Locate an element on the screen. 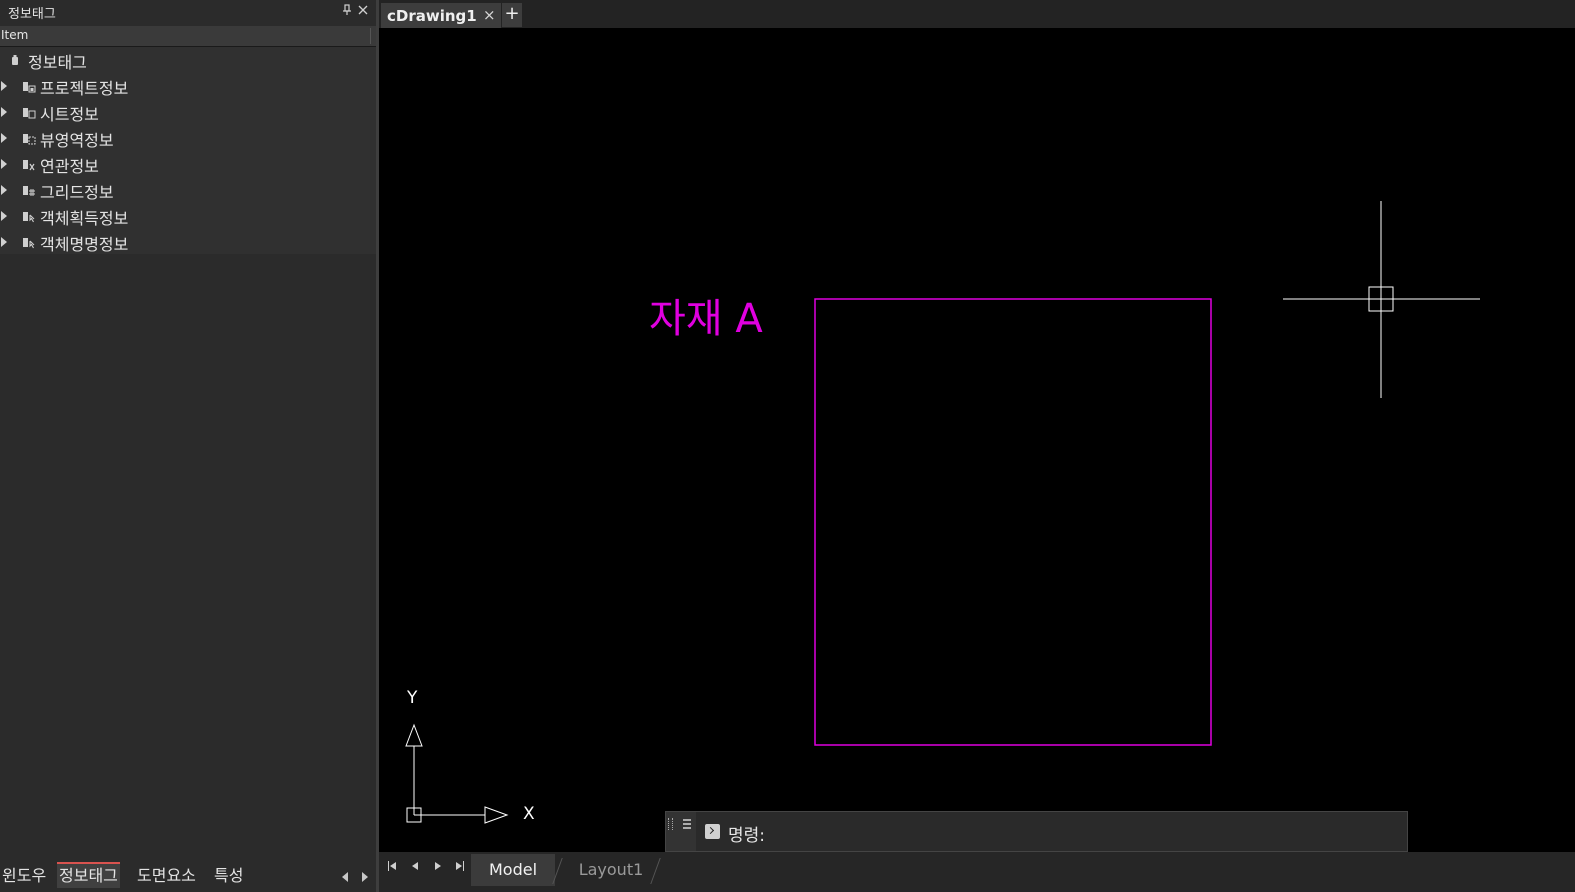  object-naming-info-icon is located at coordinates (29, 242).